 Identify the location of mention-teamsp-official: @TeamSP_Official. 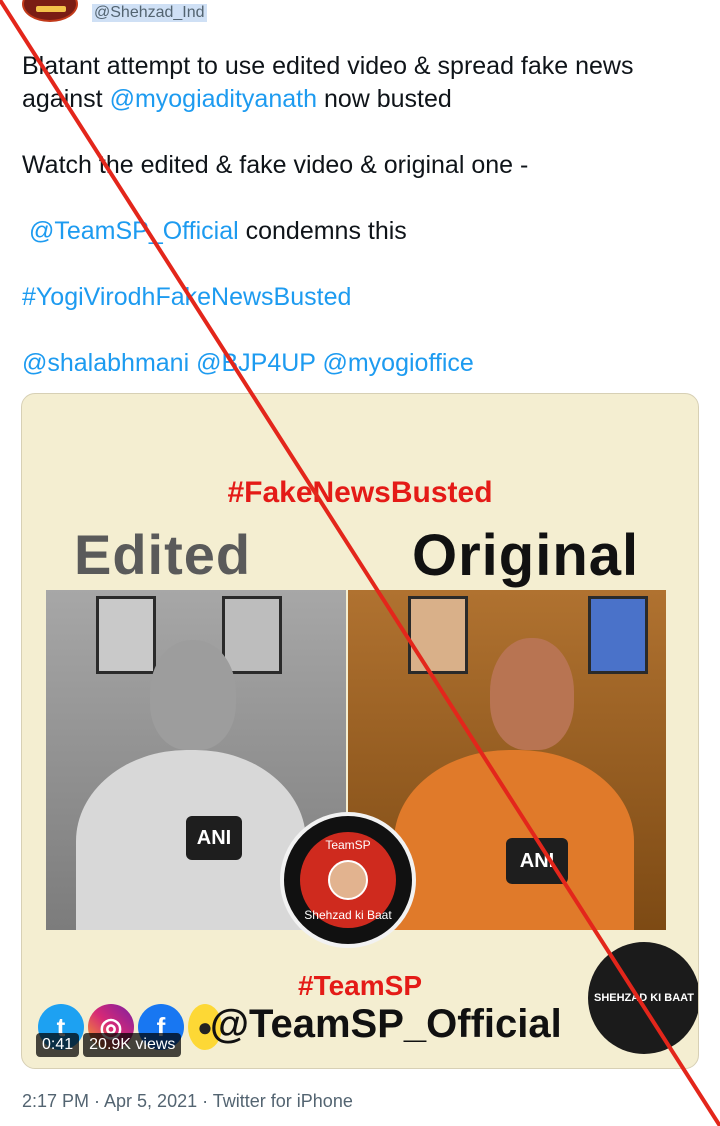
(134, 231).